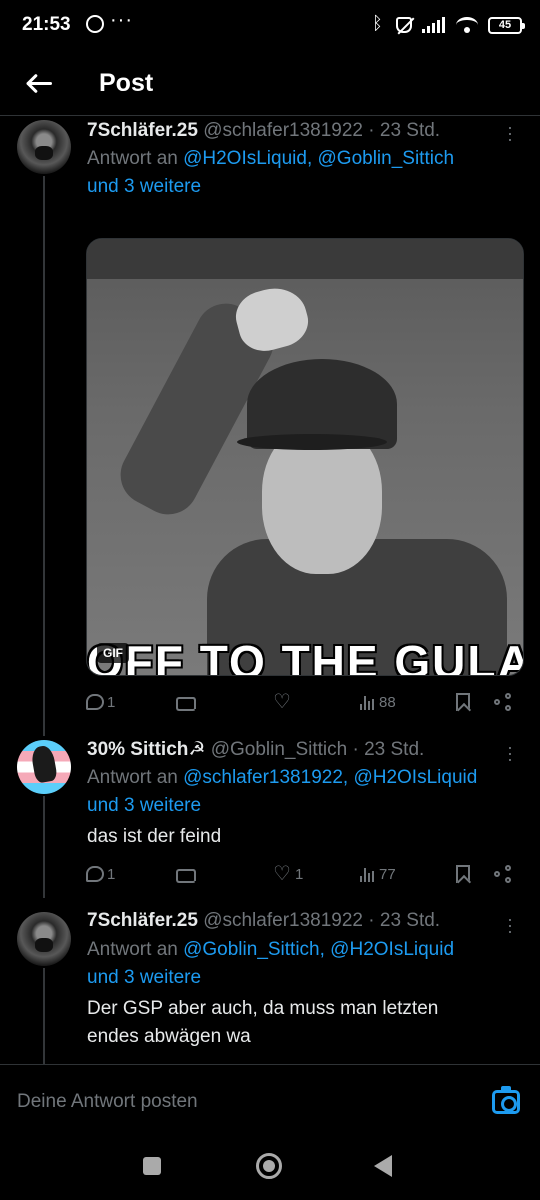 The height and width of the screenshot is (1200, 540). Describe the element at coordinates (270, 84) in the screenshot. I see `top-bar: Post` at that location.